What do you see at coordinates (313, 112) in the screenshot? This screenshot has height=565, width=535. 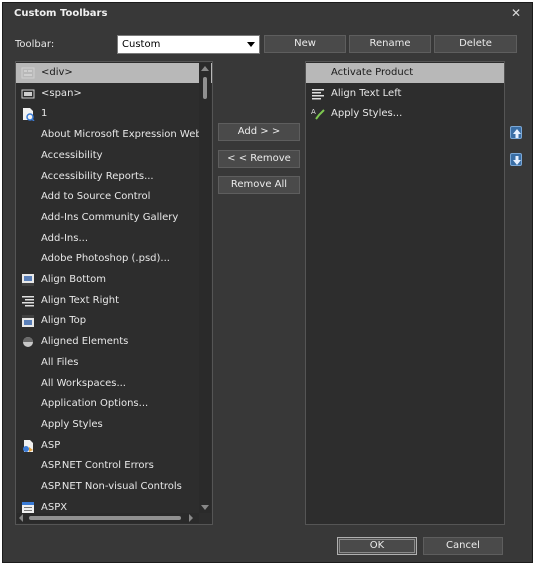 I see `svg-text: A` at bounding box center [313, 112].